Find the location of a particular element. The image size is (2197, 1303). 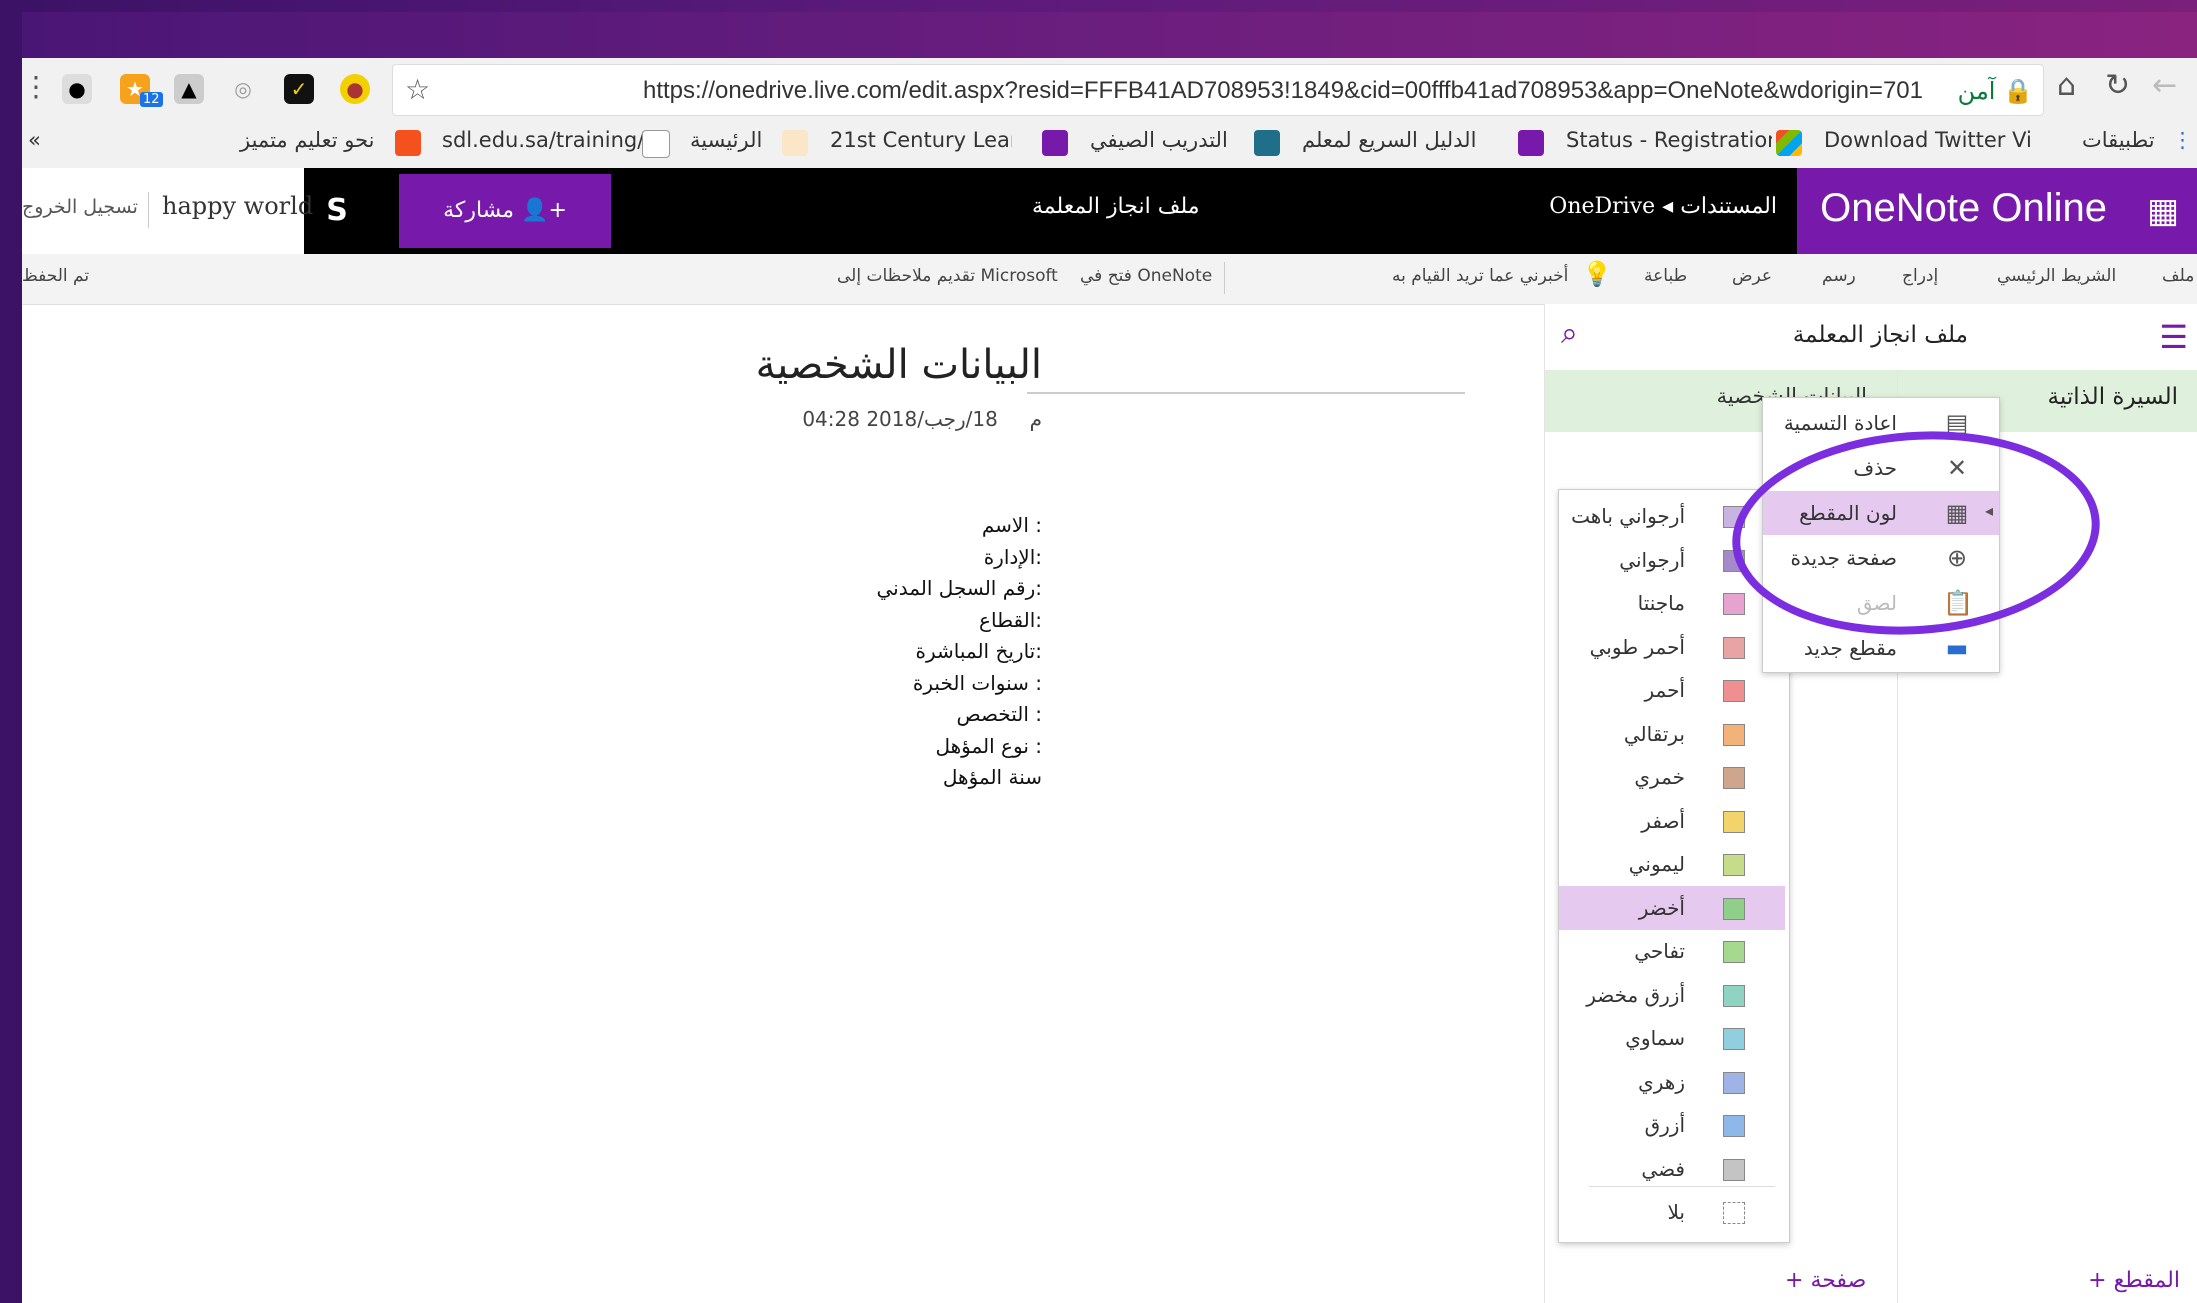

skype-icon: S is located at coordinates (337, 211).